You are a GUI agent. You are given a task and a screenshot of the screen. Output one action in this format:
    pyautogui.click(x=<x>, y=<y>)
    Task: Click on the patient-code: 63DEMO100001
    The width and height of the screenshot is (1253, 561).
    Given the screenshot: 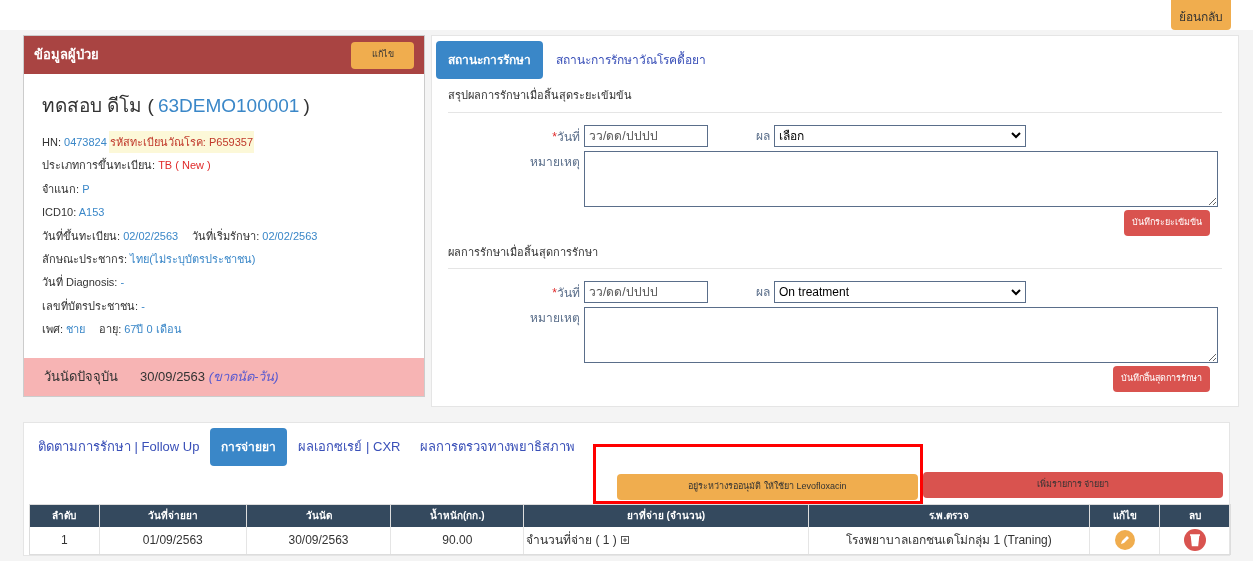 What is the action you would take?
    pyautogui.click(x=228, y=106)
    